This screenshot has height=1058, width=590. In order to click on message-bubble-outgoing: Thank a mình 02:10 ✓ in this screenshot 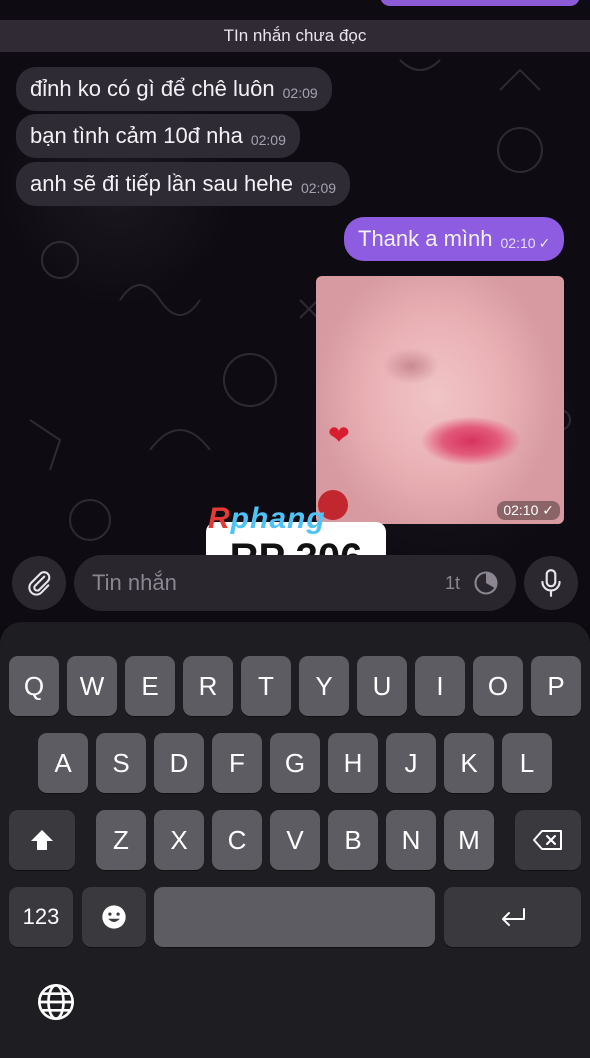, I will do `click(454, 239)`.